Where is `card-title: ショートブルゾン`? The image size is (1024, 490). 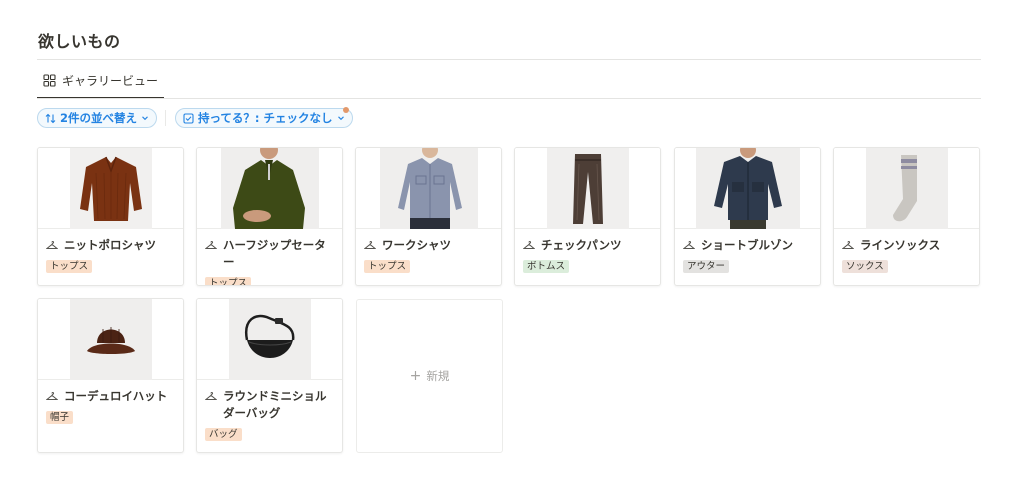
card-title: ショートブルゾン is located at coordinates (747, 245).